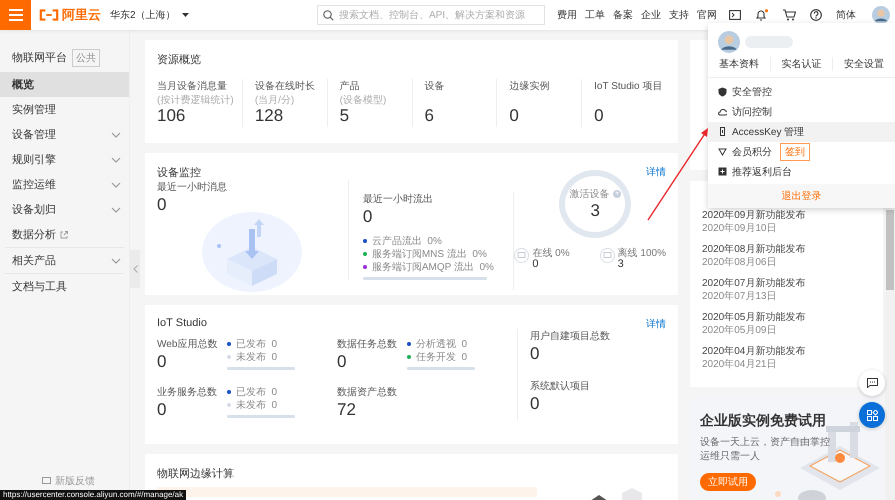  What do you see at coordinates (347, 410) in the screenshot?
I see `metric-value: 72` at bounding box center [347, 410].